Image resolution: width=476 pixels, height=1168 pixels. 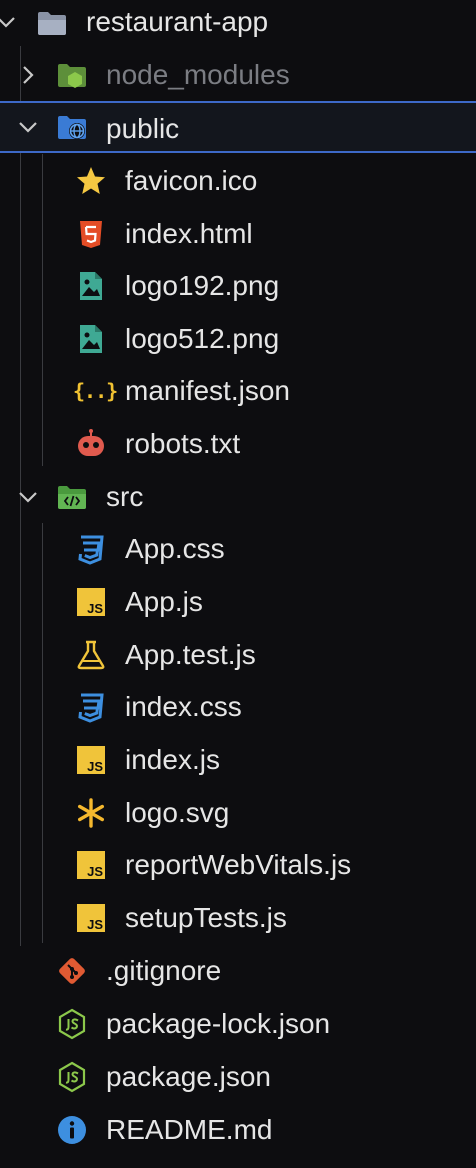 What do you see at coordinates (238, 497) in the screenshot?
I see `tree-row-src: src` at bounding box center [238, 497].